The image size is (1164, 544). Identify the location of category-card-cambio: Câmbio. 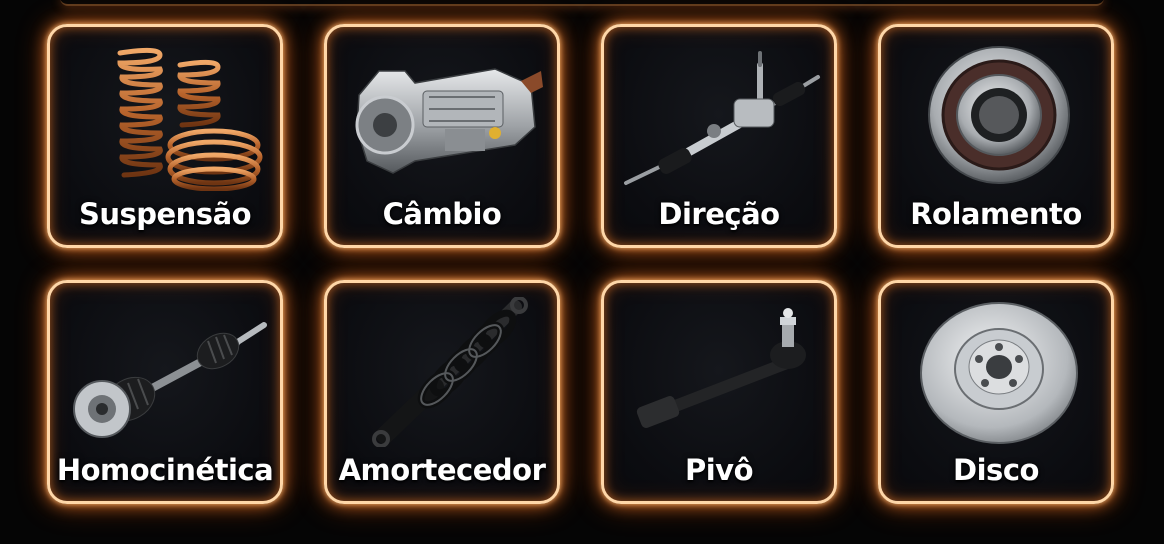
(442, 136).